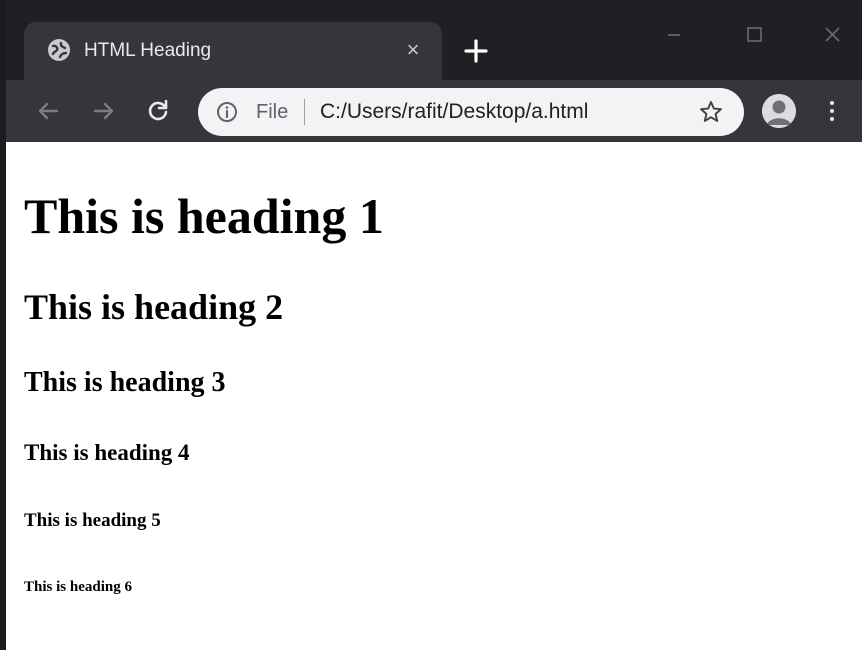  I want to click on heading-3: This is heading 3, so click(125, 382).